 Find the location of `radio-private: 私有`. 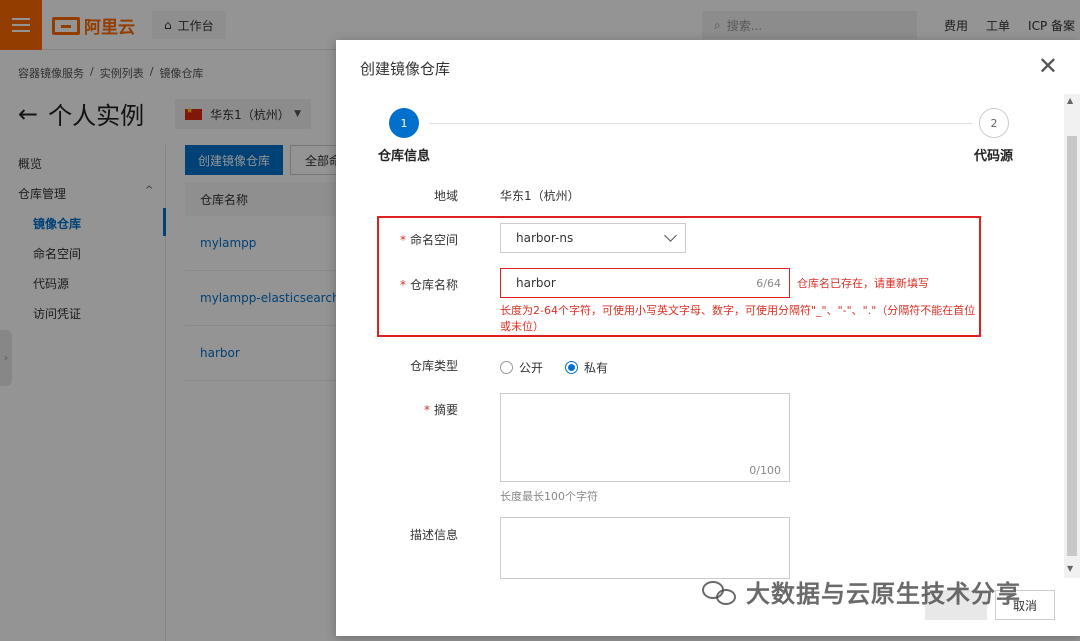

radio-private: 私有 is located at coordinates (586, 367).